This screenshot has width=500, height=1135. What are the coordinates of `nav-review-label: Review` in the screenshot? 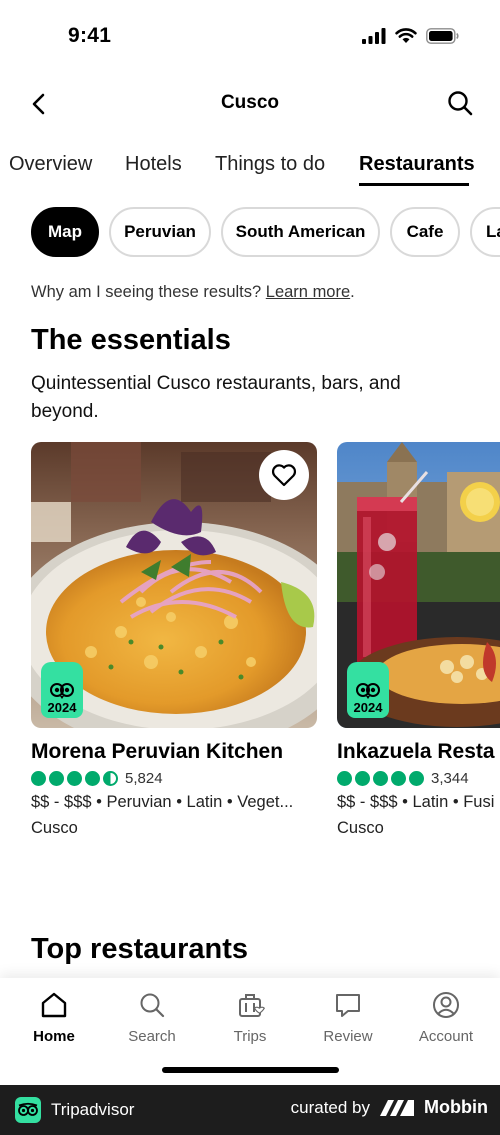 It's located at (348, 1036).